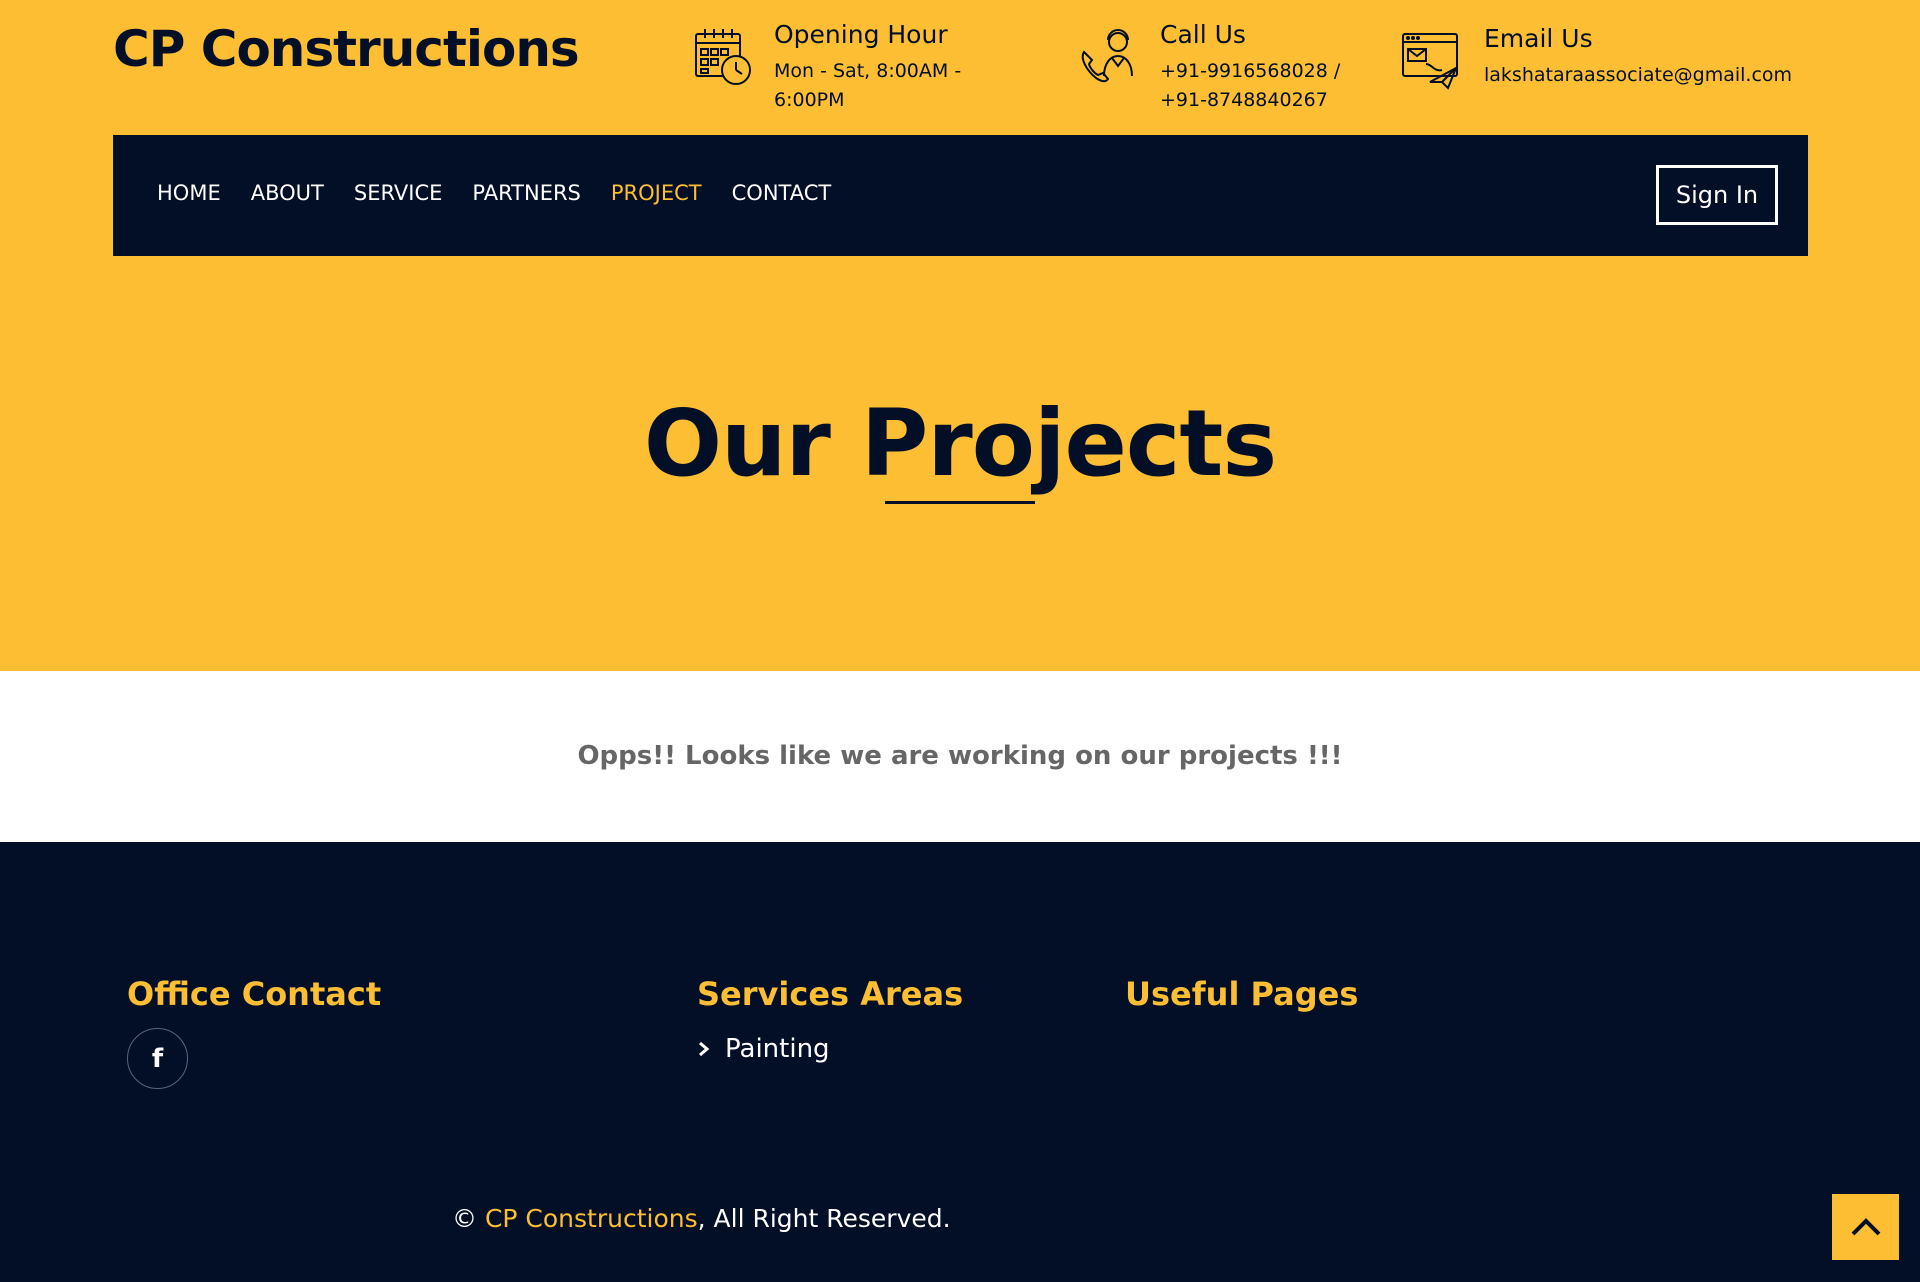  Describe the element at coordinates (1610, 58) in the screenshot. I see `email-us-block: Email Us lakshataraassociate@gmail.com` at that location.